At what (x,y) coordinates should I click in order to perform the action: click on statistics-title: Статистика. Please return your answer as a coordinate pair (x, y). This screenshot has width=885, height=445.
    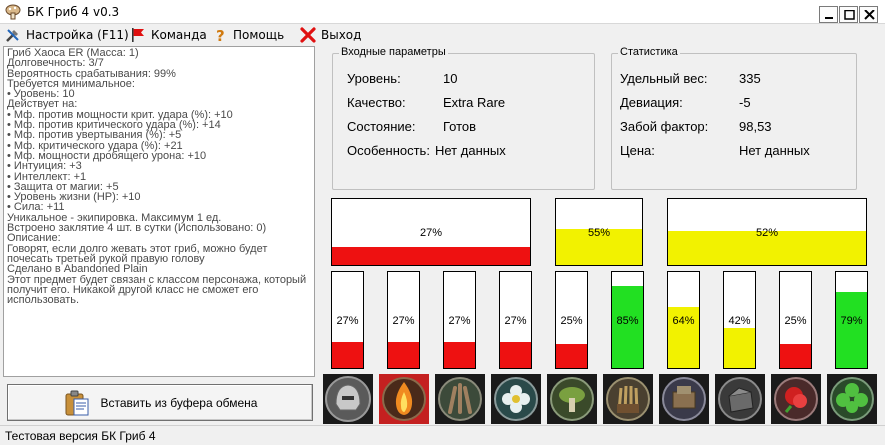
    Looking at the image, I should click on (649, 52).